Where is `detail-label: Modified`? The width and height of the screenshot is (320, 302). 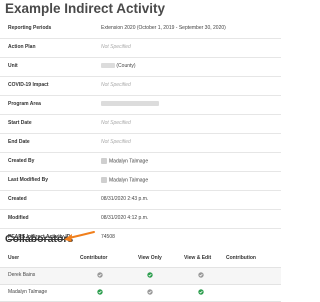
detail-label: Modified is located at coordinates (18, 218).